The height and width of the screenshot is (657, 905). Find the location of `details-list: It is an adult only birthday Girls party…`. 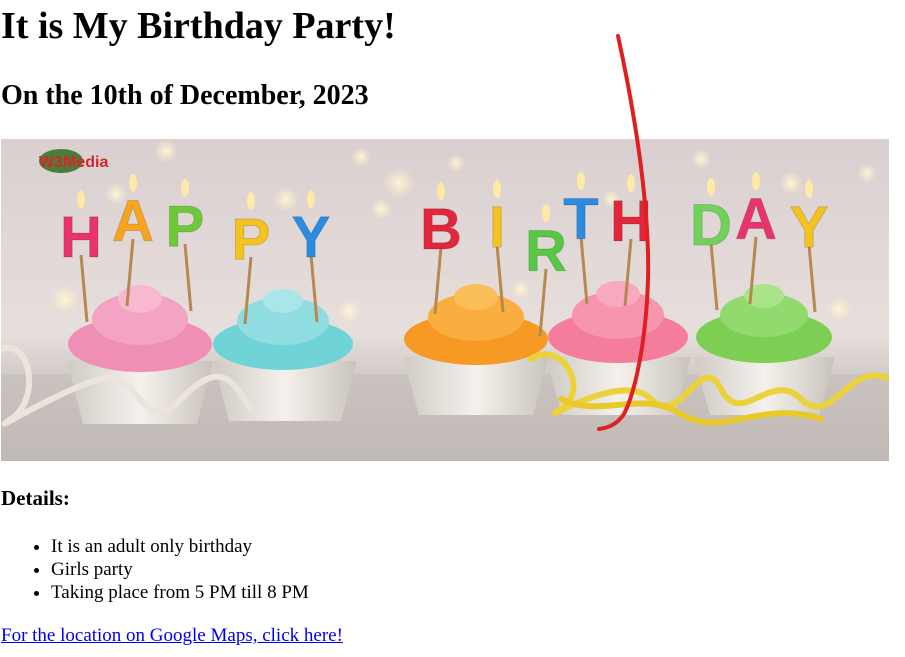

details-list: It is an adult only birthday Girls party… is located at coordinates (154, 569).